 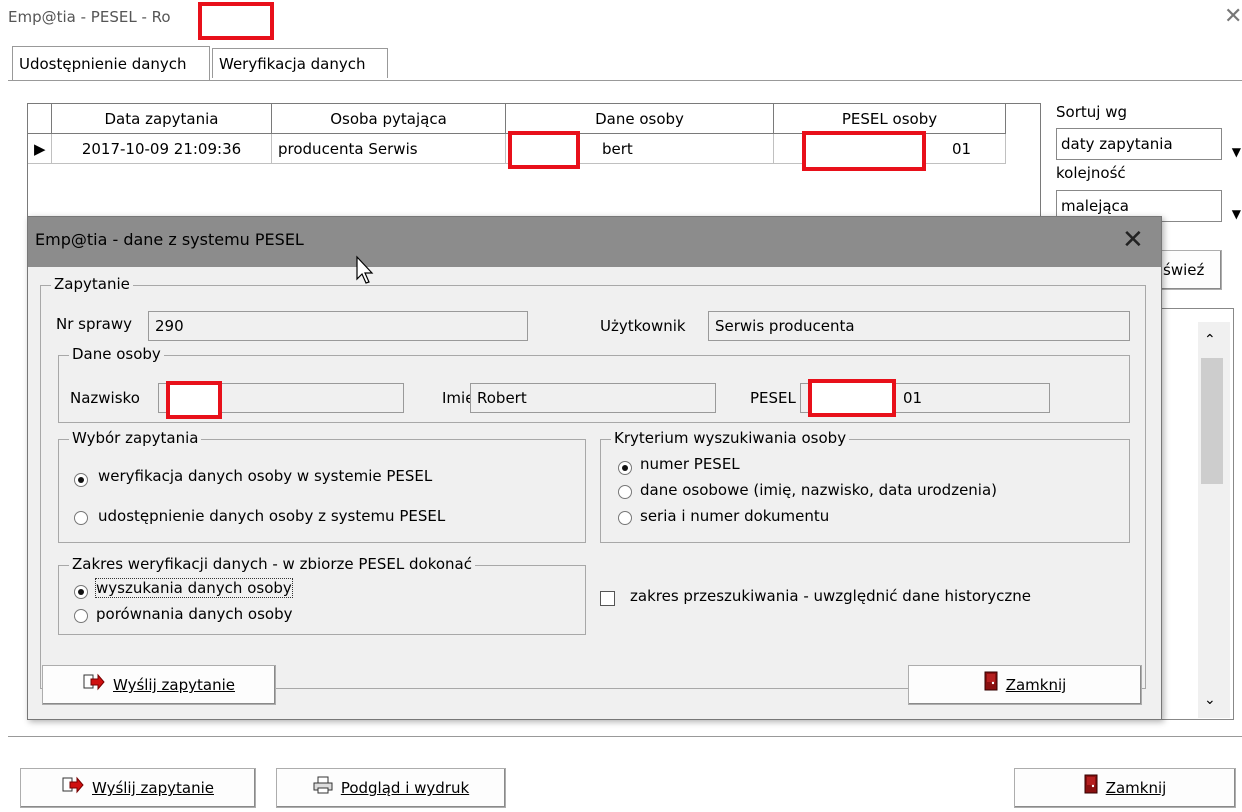 What do you see at coordinates (323, 789) in the screenshot?
I see `printer-icon` at bounding box center [323, 789].